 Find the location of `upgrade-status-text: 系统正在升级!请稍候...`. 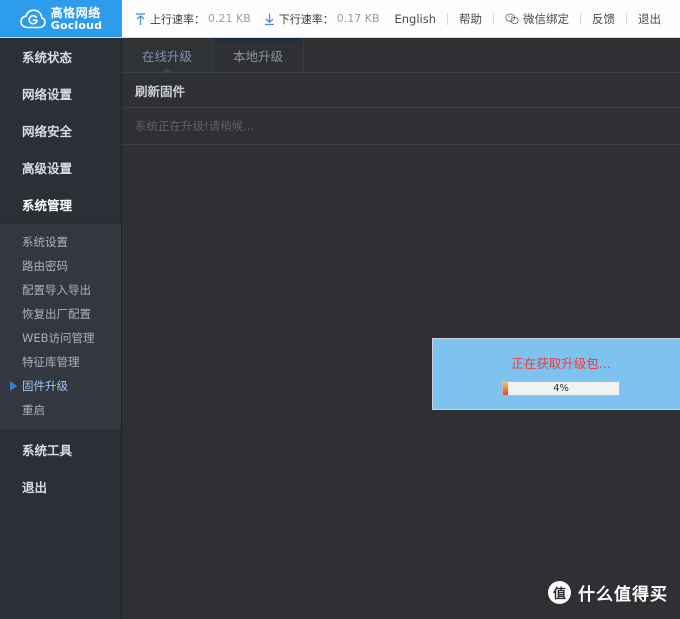

upgrade-status-text: 系统正在升级!请稍候... is located at coordinates (195, 126).